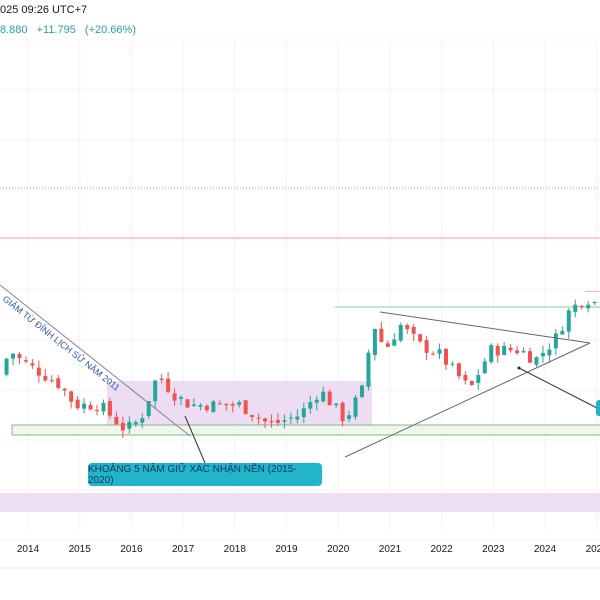 The width and height of the screenshot is (600, 600). What do you see at coordinates (28, 549) in the screenshot?
I see `x-tick-label: 2014` at bounding box center [28, 549].